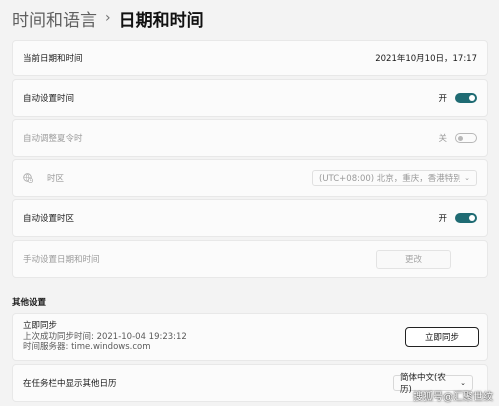 Image resolution: width=499 pixels, height=406 pixels. Describe the element at coordinates (29, 303) in the screenshot. I see `other-settings-title: 其他设置` at that location.